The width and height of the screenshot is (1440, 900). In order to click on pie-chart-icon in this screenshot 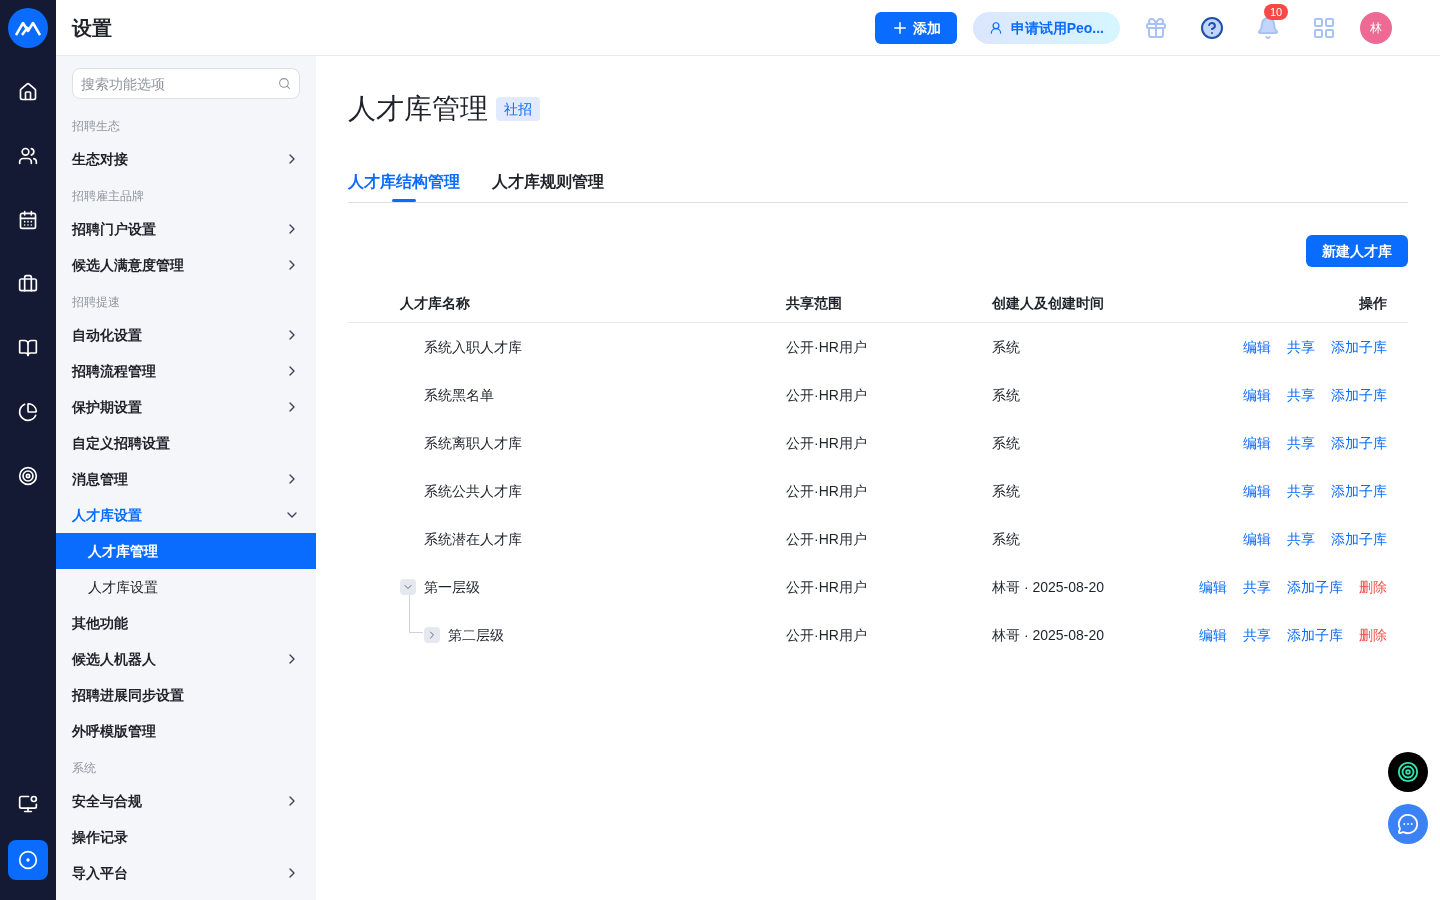, I will do `click(28, 412)`.